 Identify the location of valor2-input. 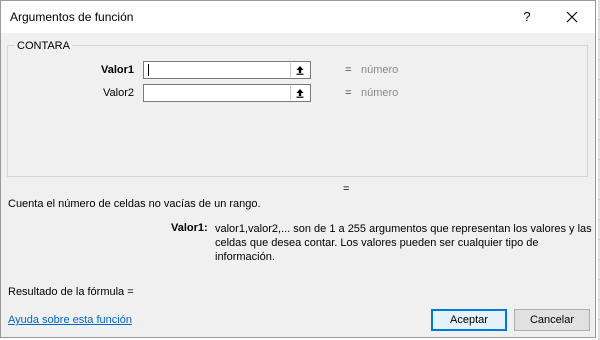
(216, 93).